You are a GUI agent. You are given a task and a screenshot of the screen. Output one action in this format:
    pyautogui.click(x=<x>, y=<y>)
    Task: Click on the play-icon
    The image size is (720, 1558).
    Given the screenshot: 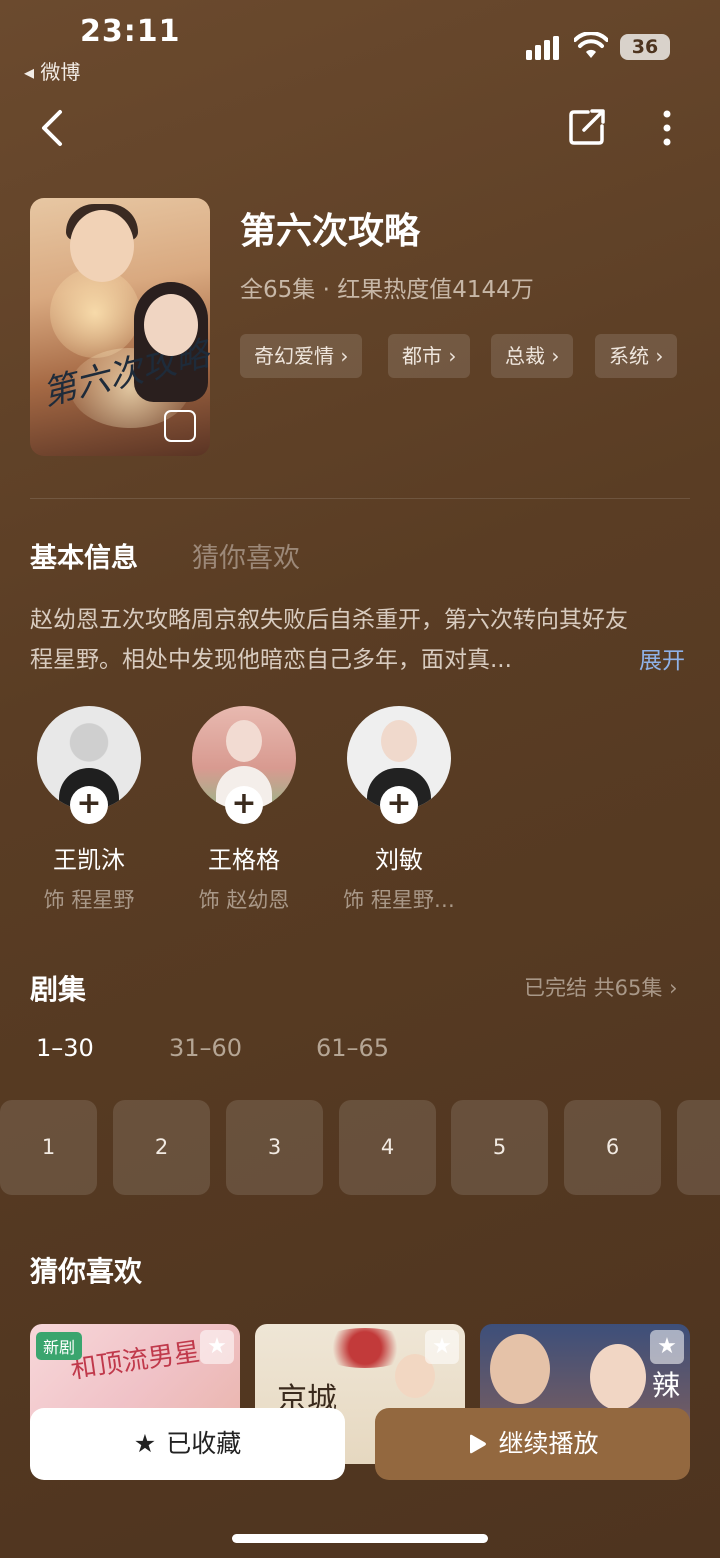 What is the action you would take?
    pyautogui.click(x=478, y=1444)
    